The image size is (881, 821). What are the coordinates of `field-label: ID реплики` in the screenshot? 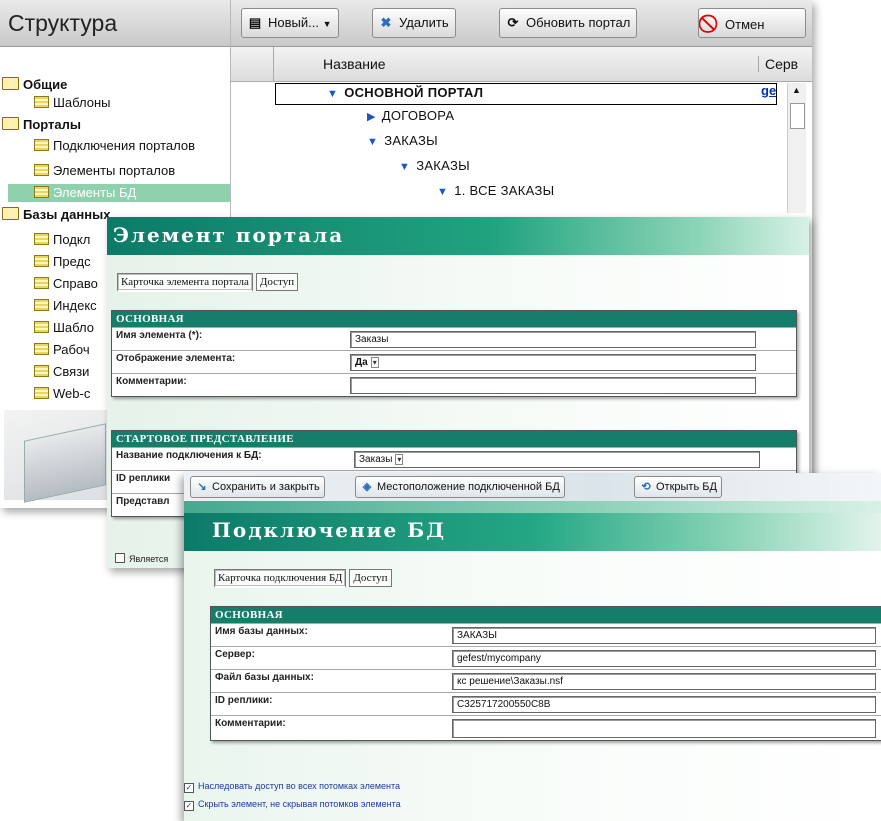 It's located at (143, 478).